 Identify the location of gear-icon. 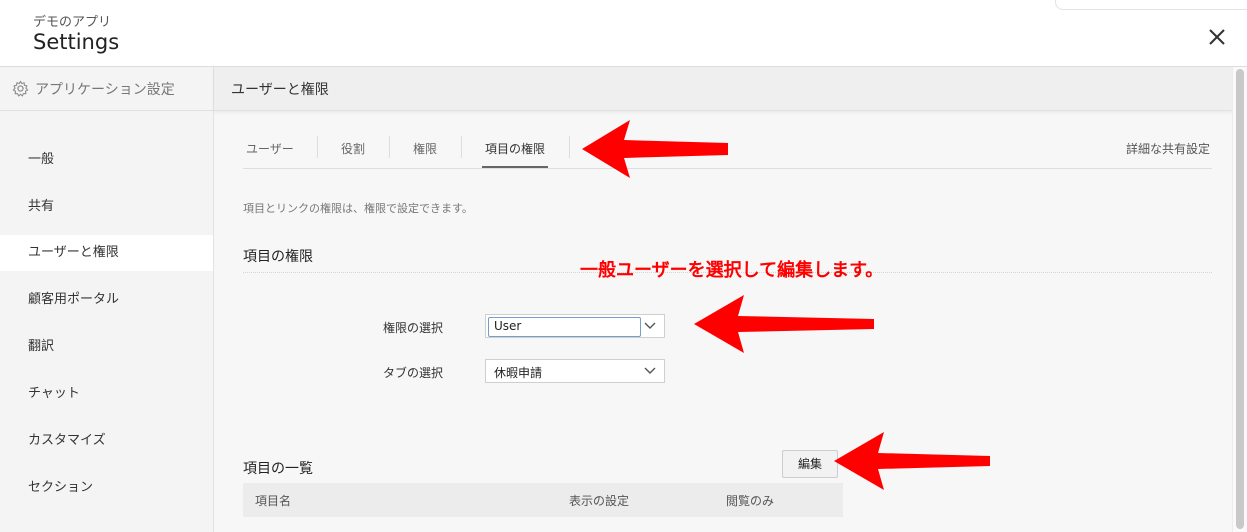
(20, 88).